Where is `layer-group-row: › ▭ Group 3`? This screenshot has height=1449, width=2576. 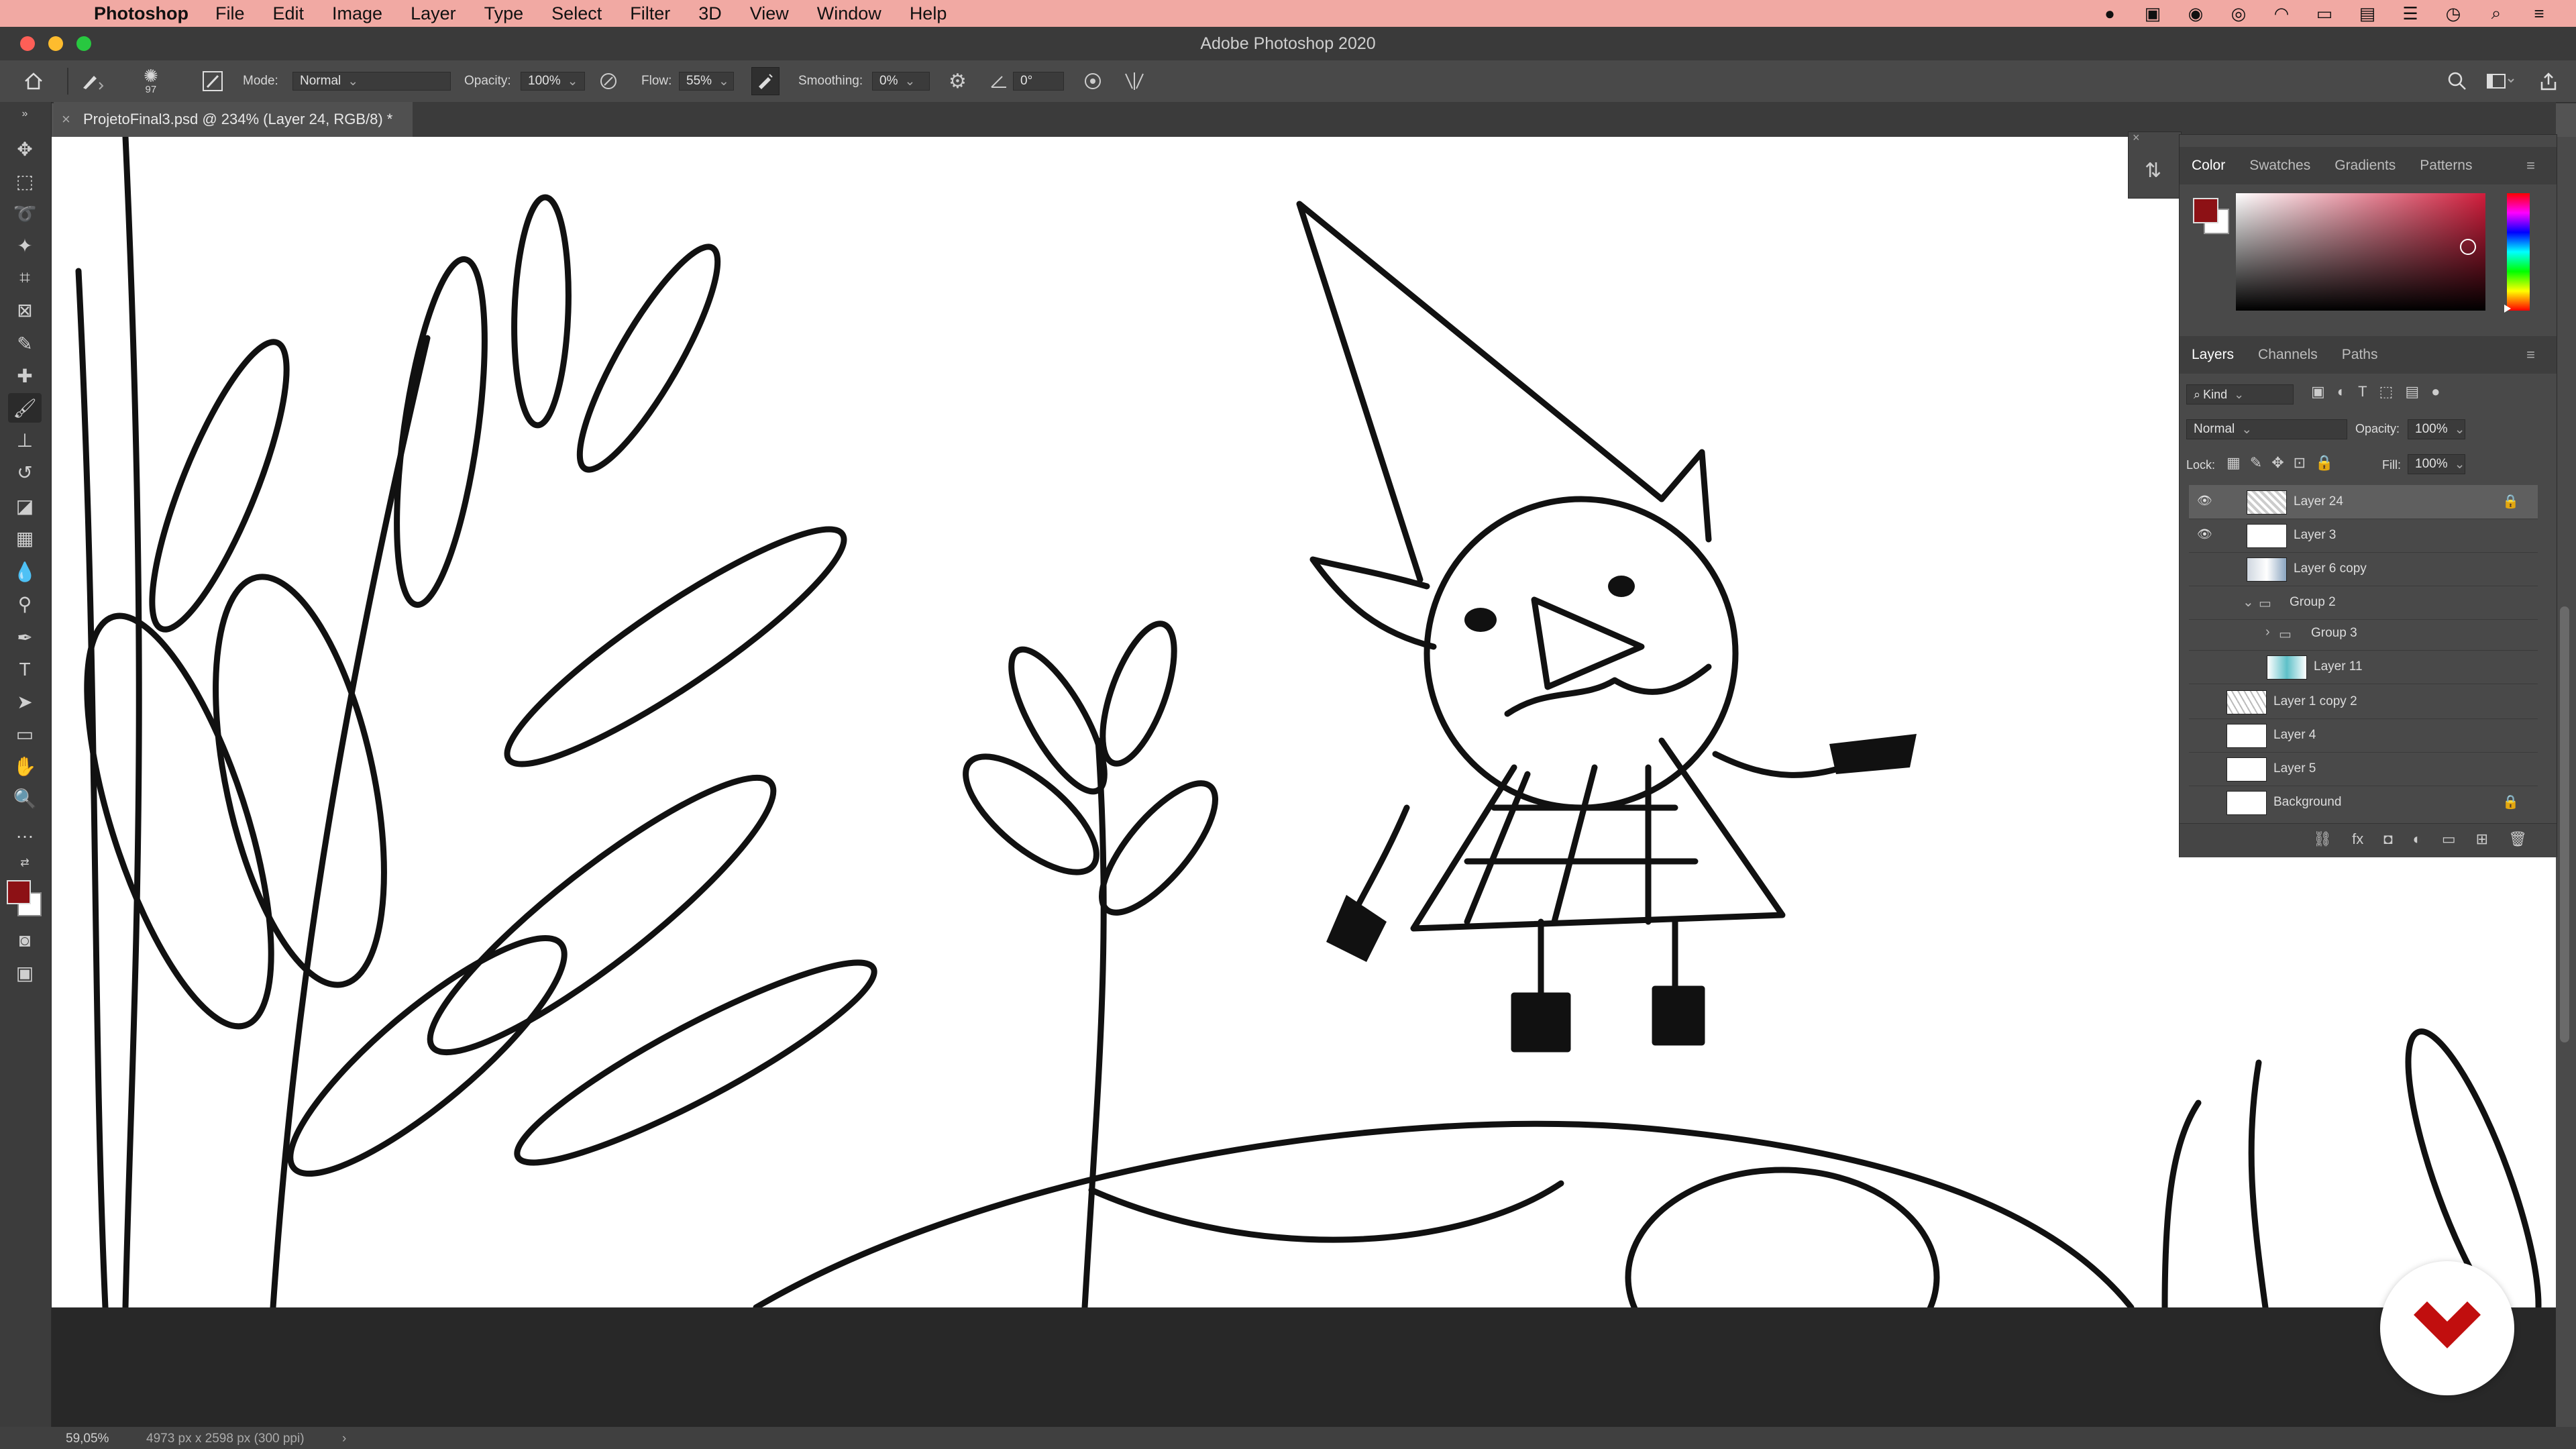 layer-group-row: › ▭ Group 3 is located at coordinates (2363, 633).